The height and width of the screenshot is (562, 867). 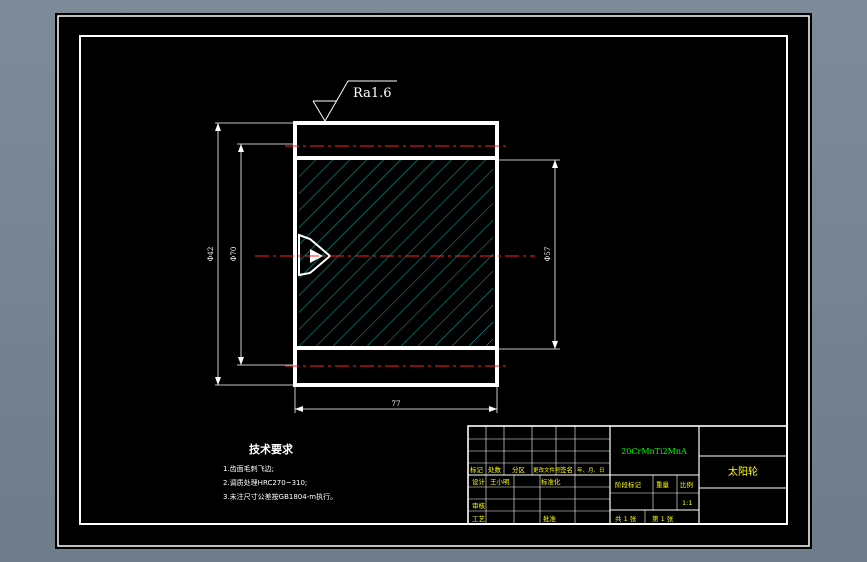 What do you see at coordinates (626, 518) in the screenshot?
I see `tb-sheet-total: 共 1 张` at bounding box center [626, 518].